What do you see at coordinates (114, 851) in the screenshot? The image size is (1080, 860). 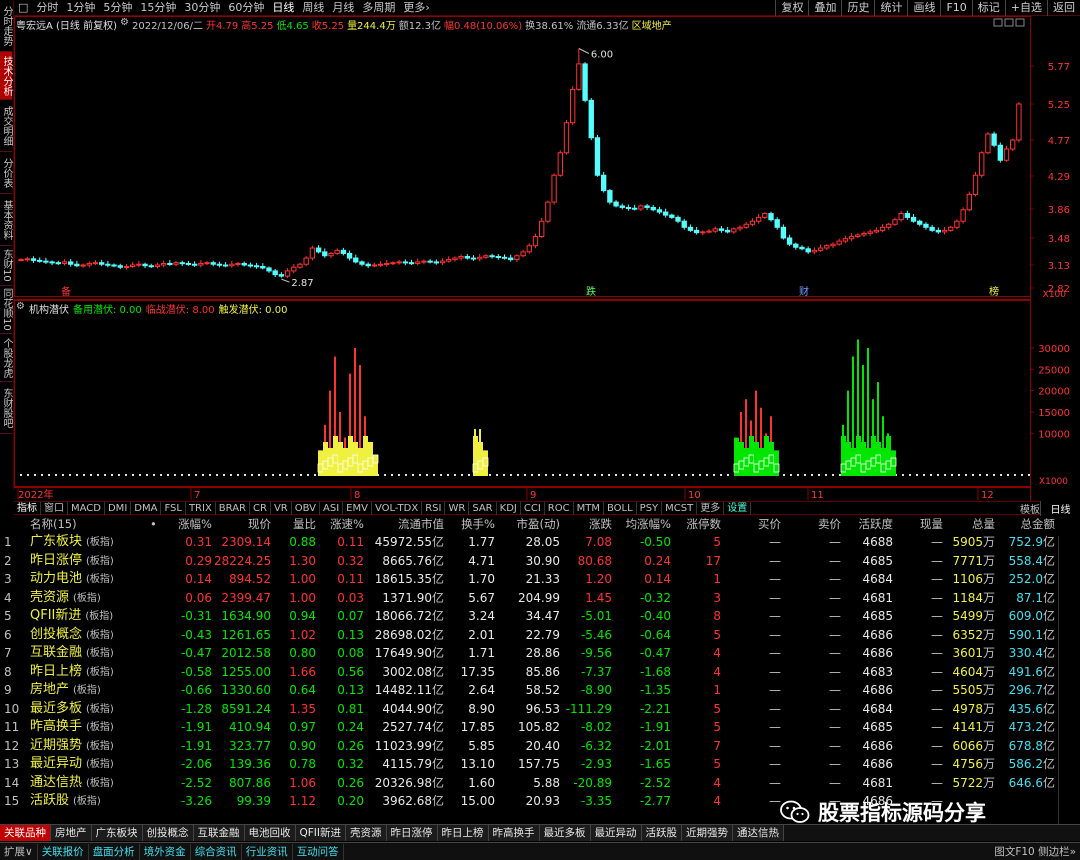 I see `status-item-2: 盘面分析` at bounding box center [114, 851].